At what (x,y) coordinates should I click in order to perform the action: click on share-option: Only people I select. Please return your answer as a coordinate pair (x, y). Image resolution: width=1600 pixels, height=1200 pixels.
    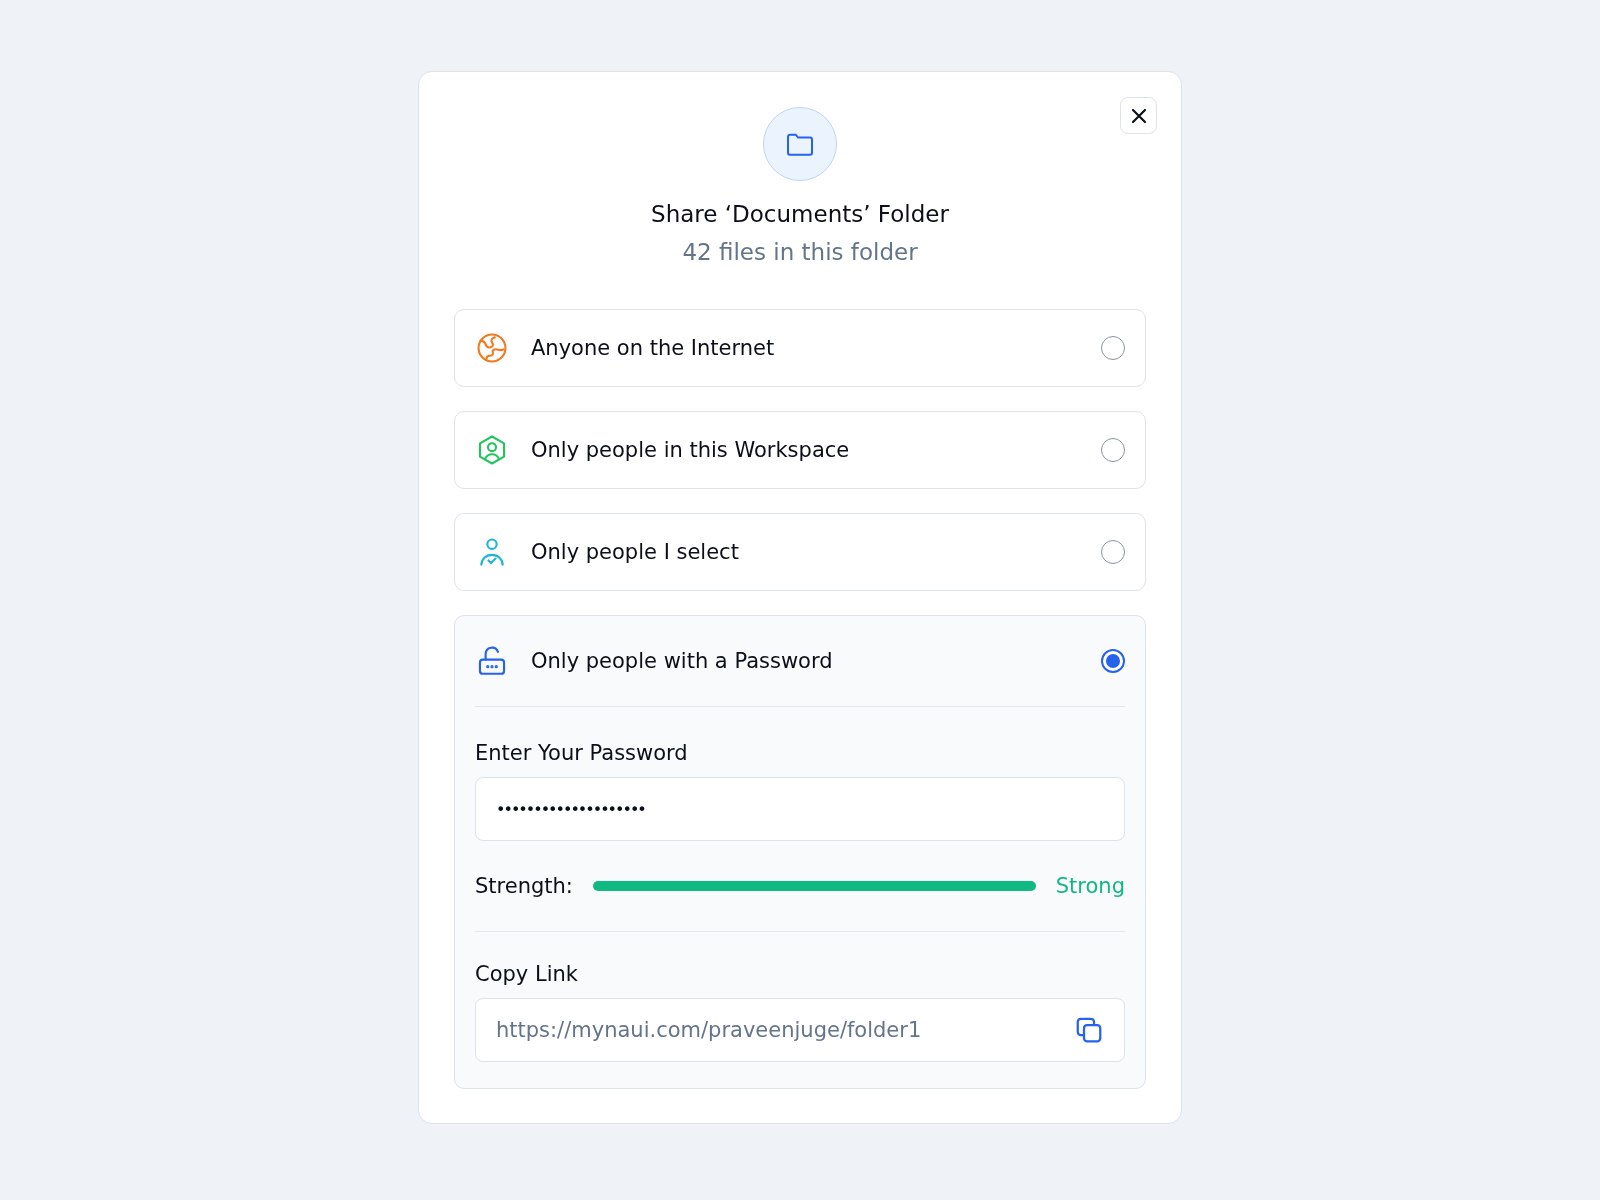
    Looking at the image, I should click on (800, 552).